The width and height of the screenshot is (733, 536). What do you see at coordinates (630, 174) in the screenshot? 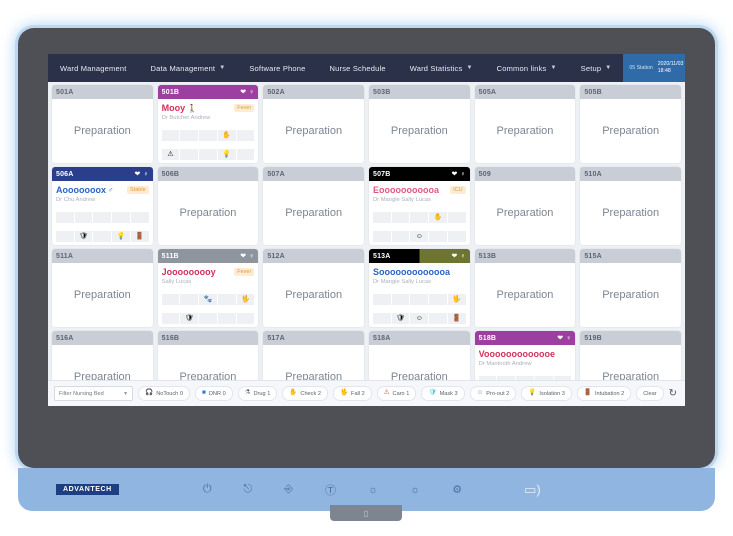
I see `bed-card-header: 510A` at bounding box center [630, 174].